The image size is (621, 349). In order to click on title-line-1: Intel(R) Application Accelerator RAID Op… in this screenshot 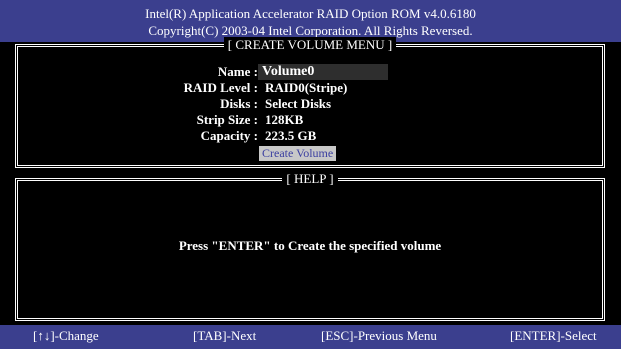, I will do `click(310, 13)`.